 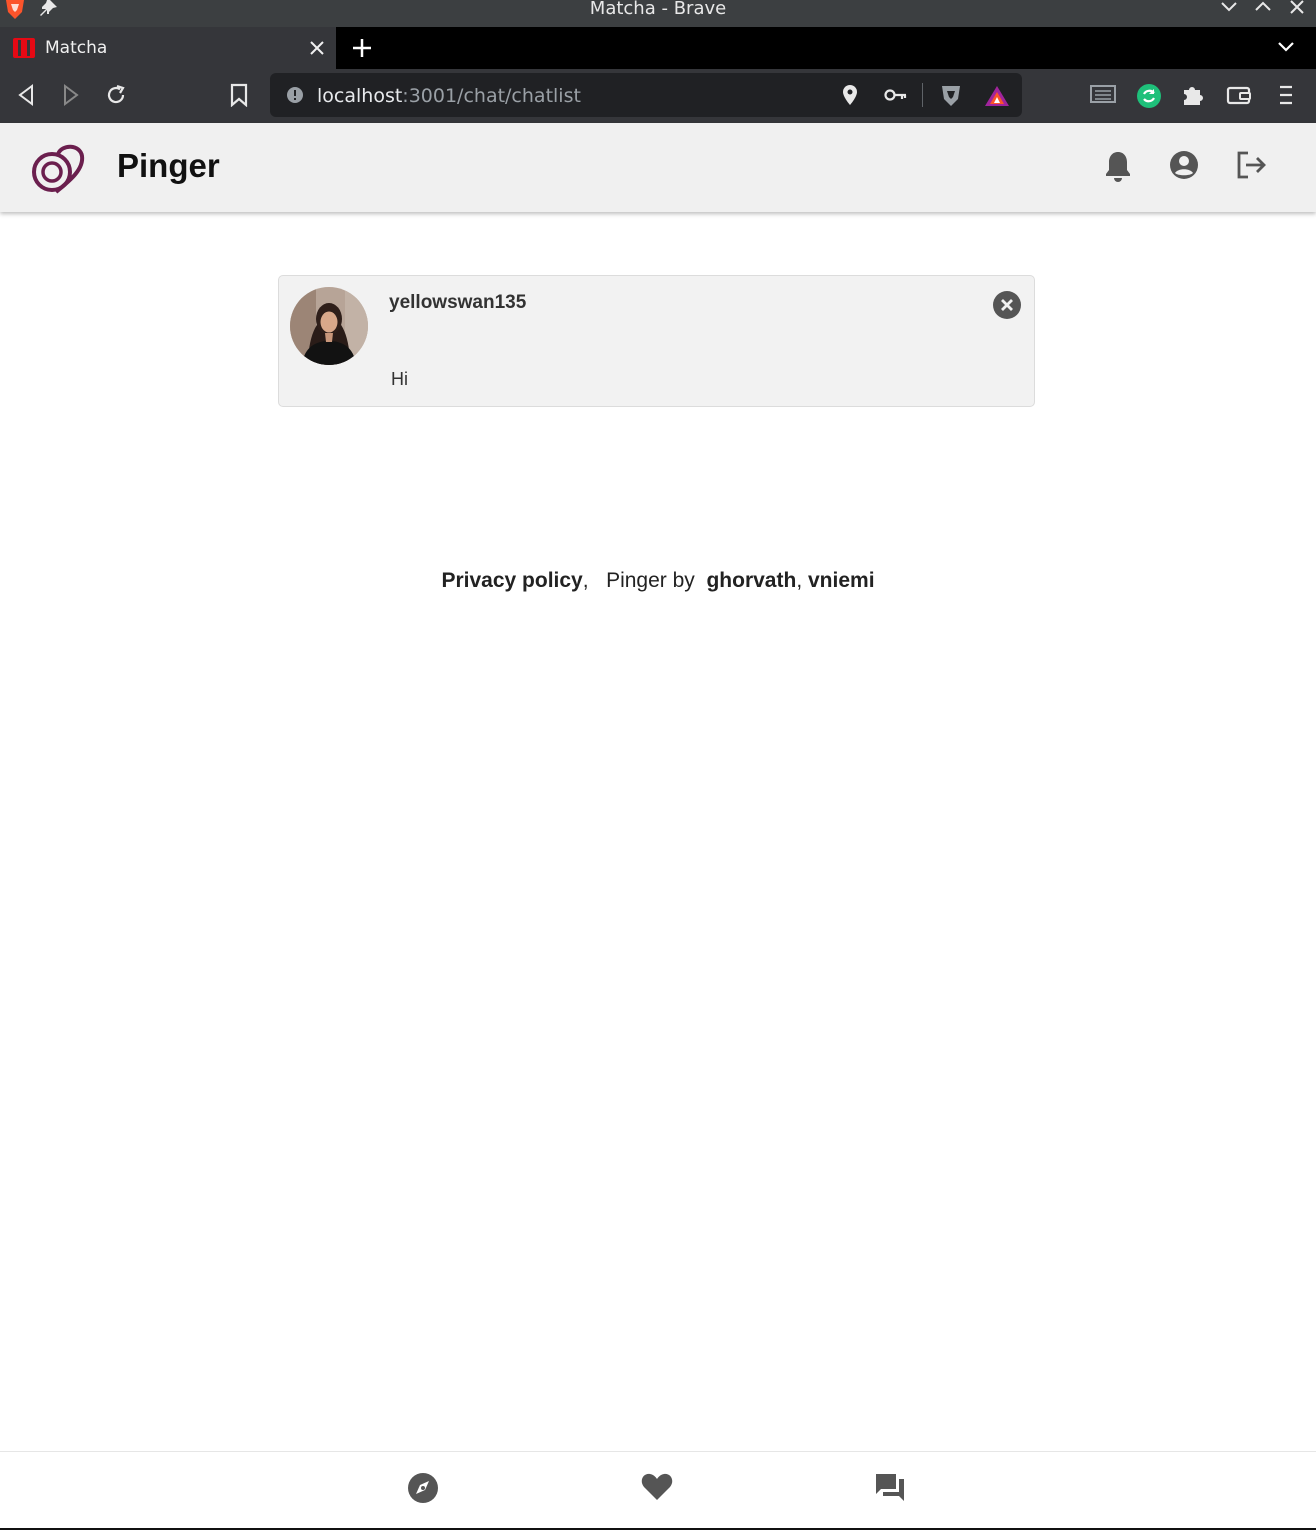 I want to click on app-header: Pinger, so click(x=658, y=167).